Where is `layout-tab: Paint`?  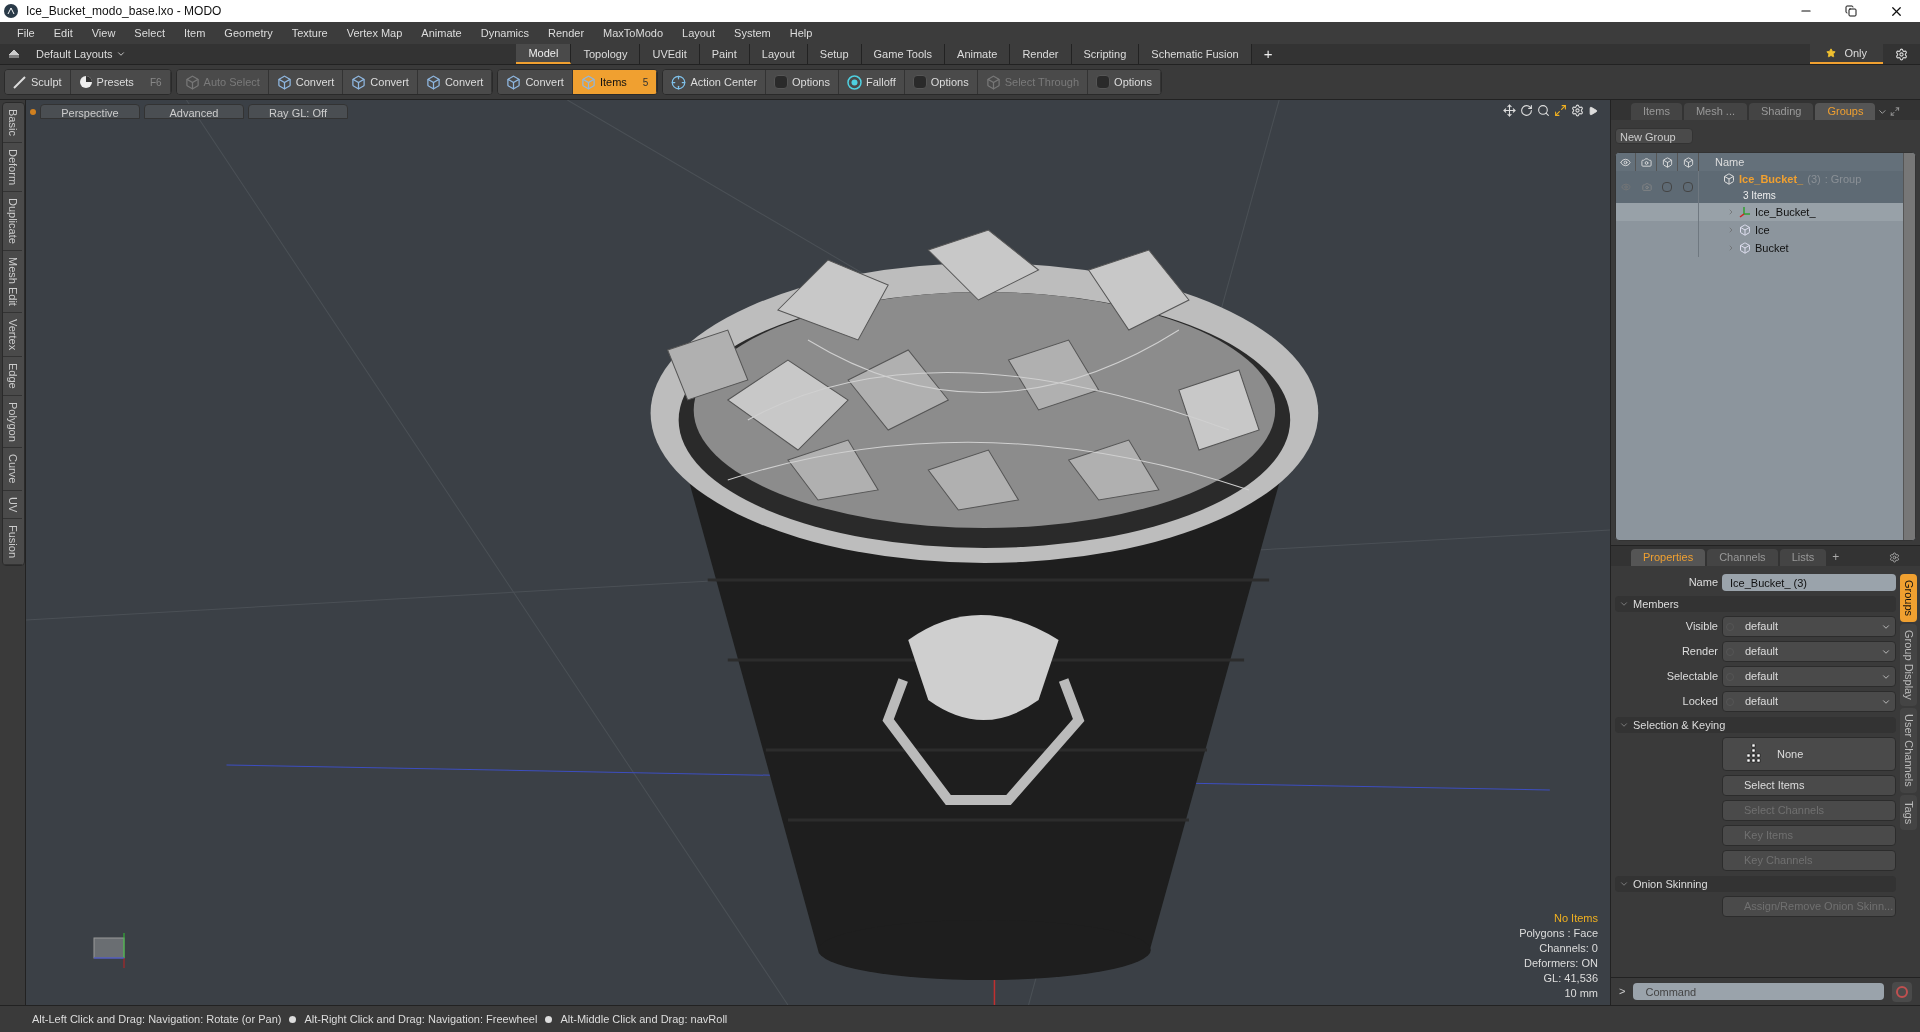 layout-tab: Paint is located at coordinates (724, 54).